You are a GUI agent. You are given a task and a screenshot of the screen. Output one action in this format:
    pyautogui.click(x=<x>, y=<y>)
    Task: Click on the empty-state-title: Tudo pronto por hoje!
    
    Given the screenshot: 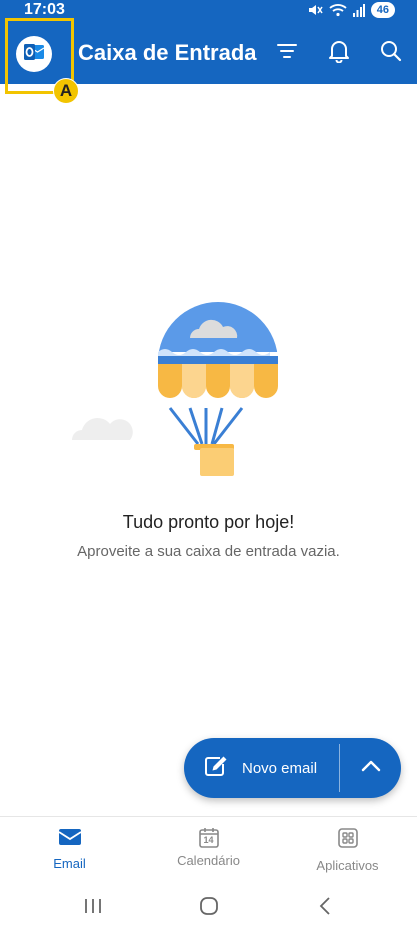 What is the action you would take?
    pyautogui.click(x=208, y=522)
    